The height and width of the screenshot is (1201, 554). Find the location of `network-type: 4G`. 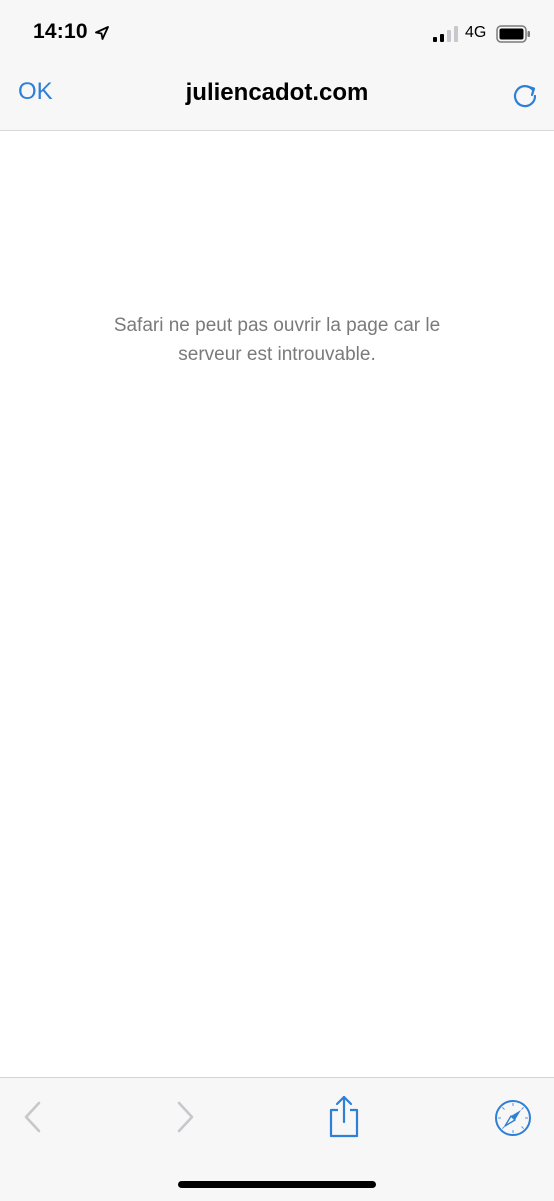

network-type: 4G is located at coordinates (476, 32).